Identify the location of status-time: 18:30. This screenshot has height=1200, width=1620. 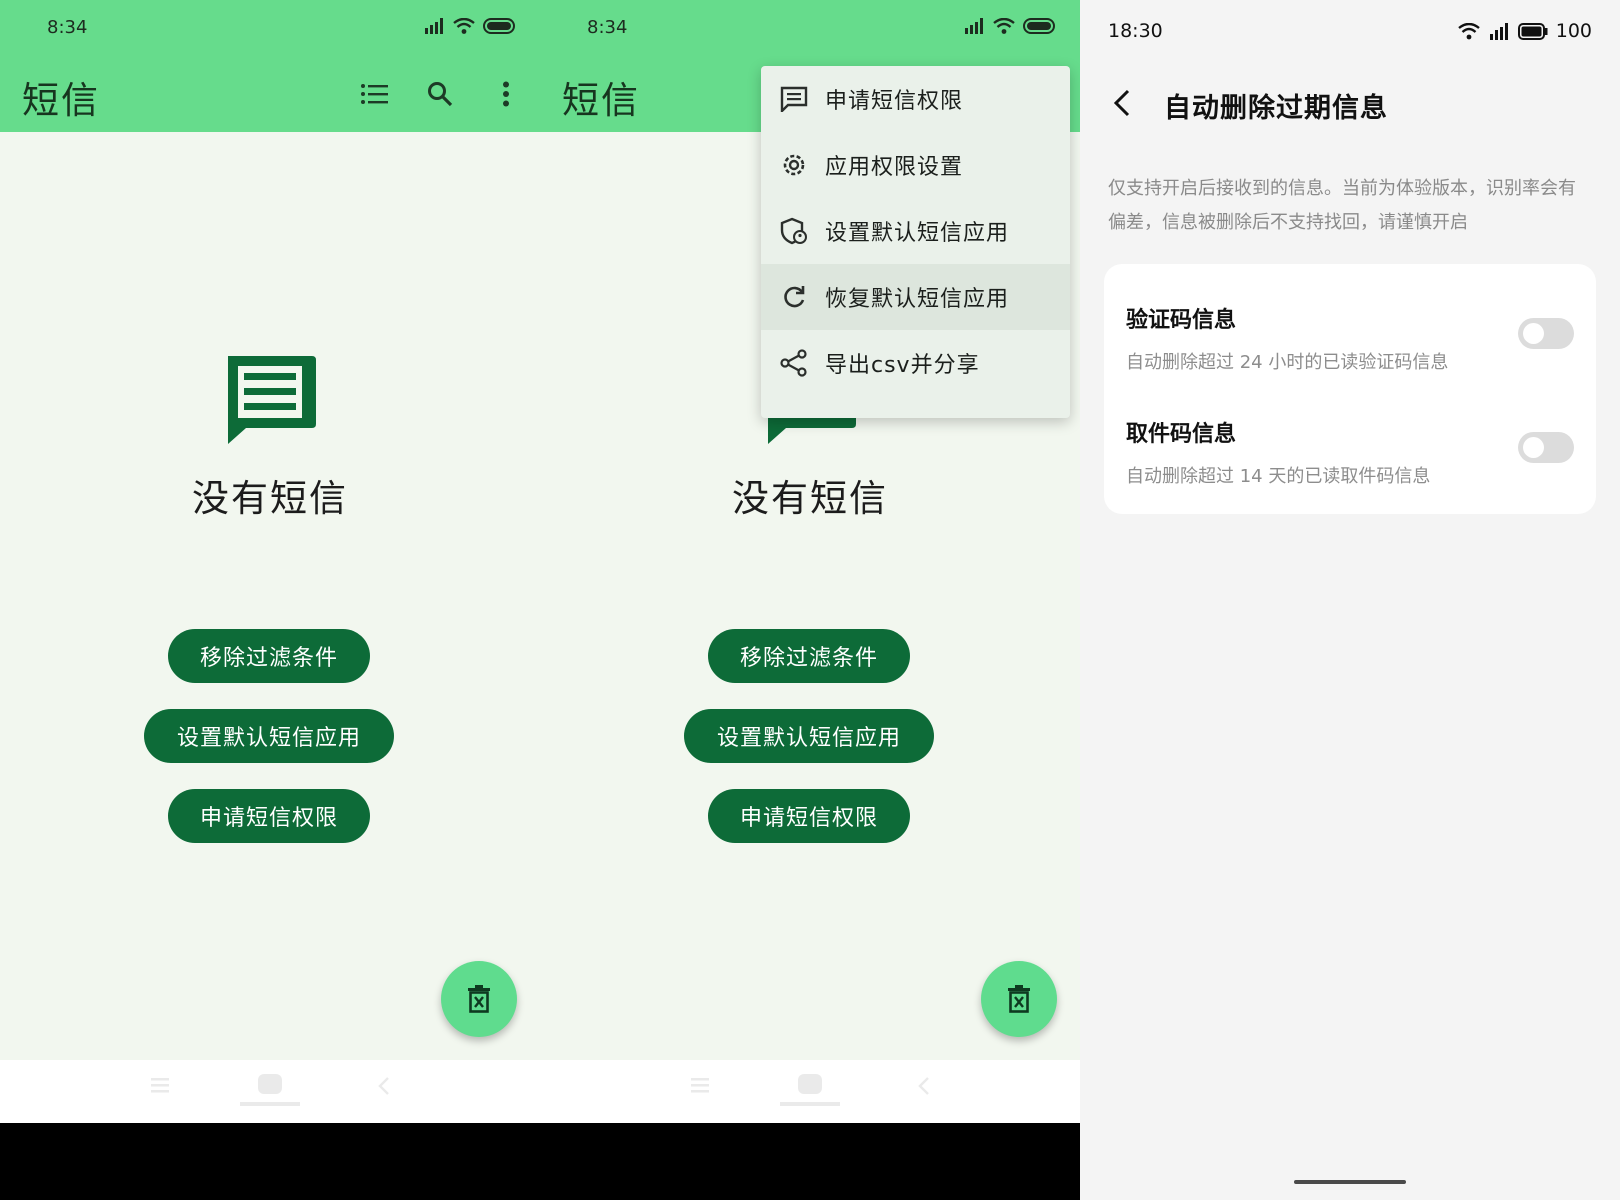
(1135, 31).